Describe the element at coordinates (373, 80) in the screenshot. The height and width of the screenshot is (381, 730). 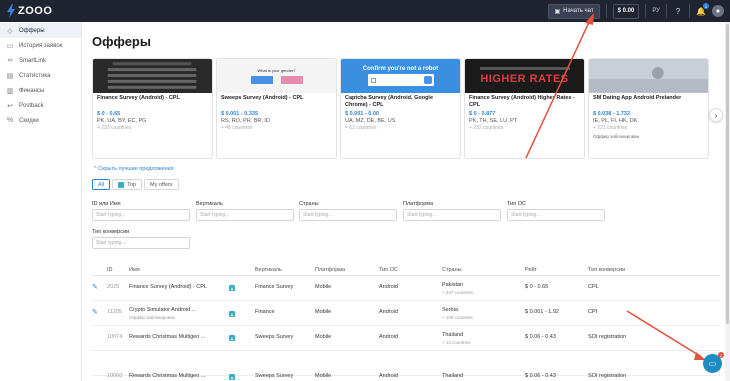
I see `checkbox-icon` at that location.